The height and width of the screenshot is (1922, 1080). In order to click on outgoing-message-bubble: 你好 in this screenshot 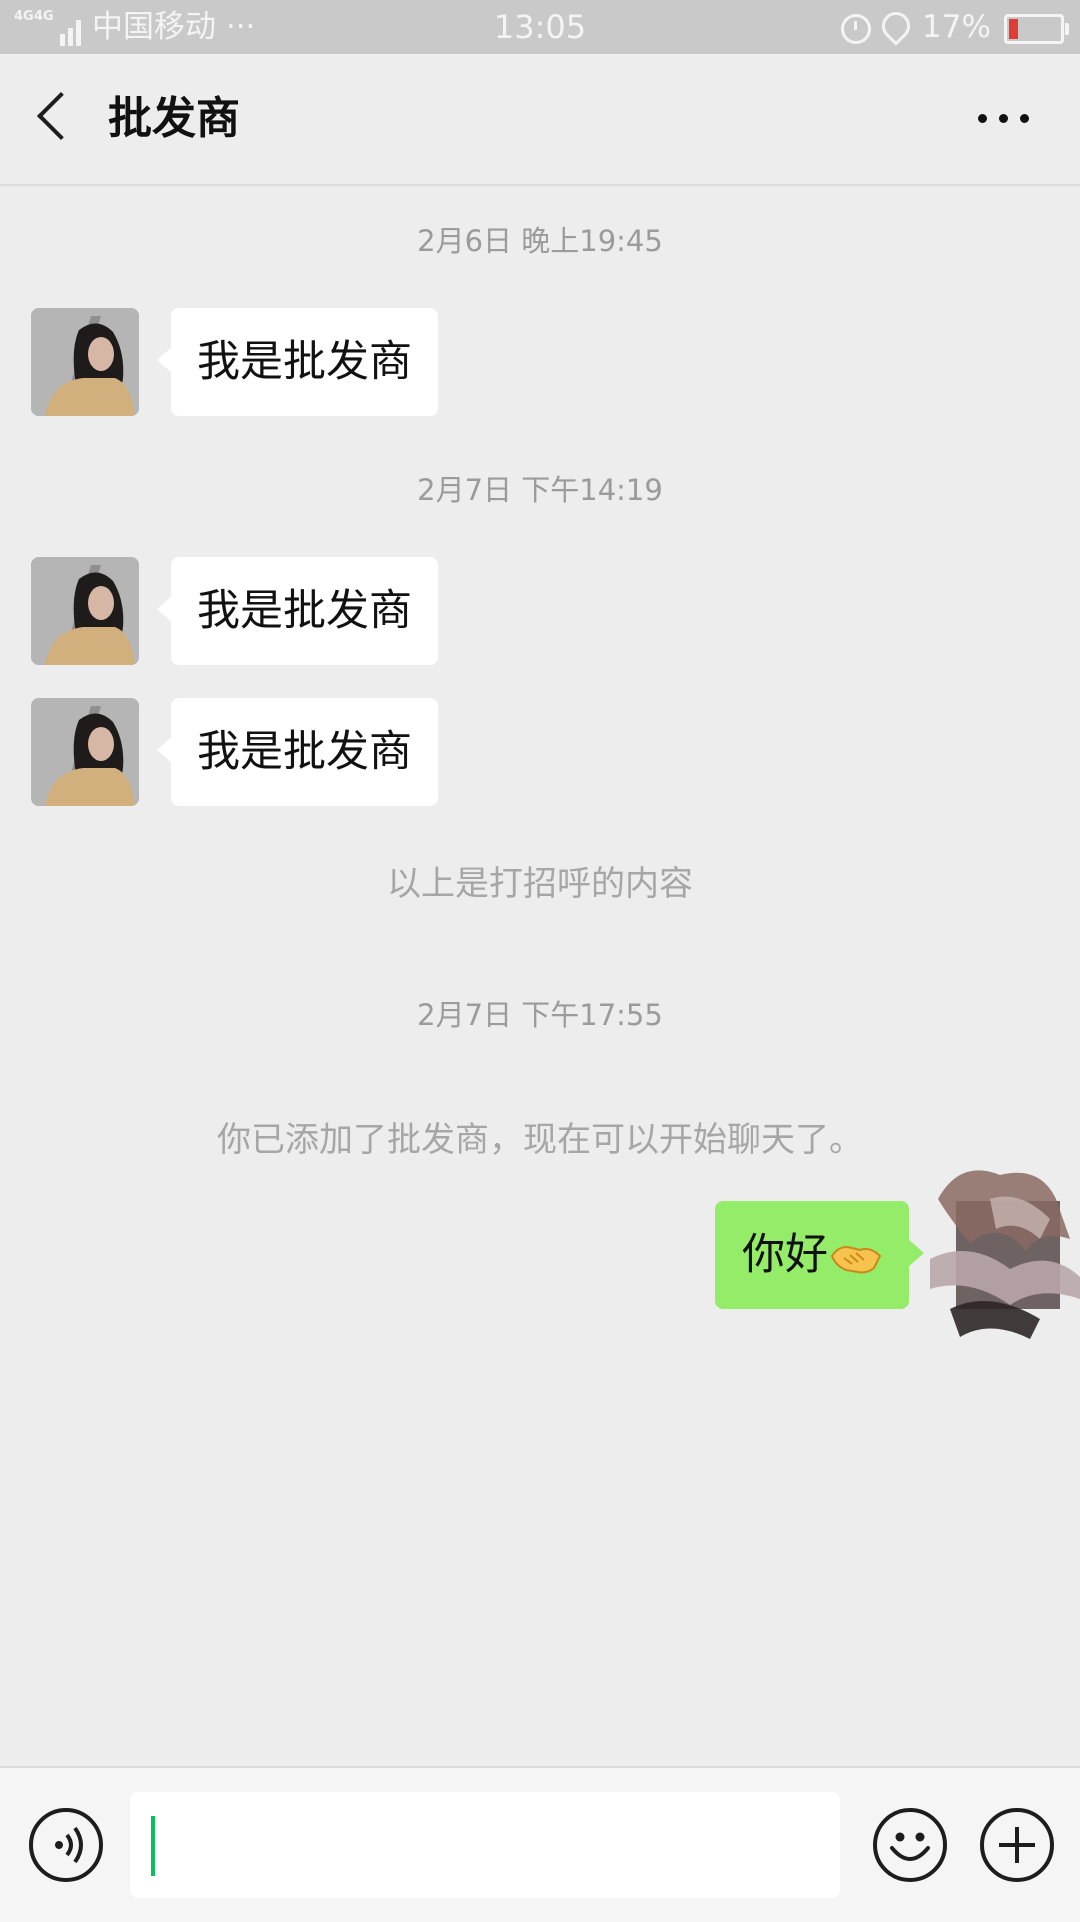, I will do `click(819, 1255)`.